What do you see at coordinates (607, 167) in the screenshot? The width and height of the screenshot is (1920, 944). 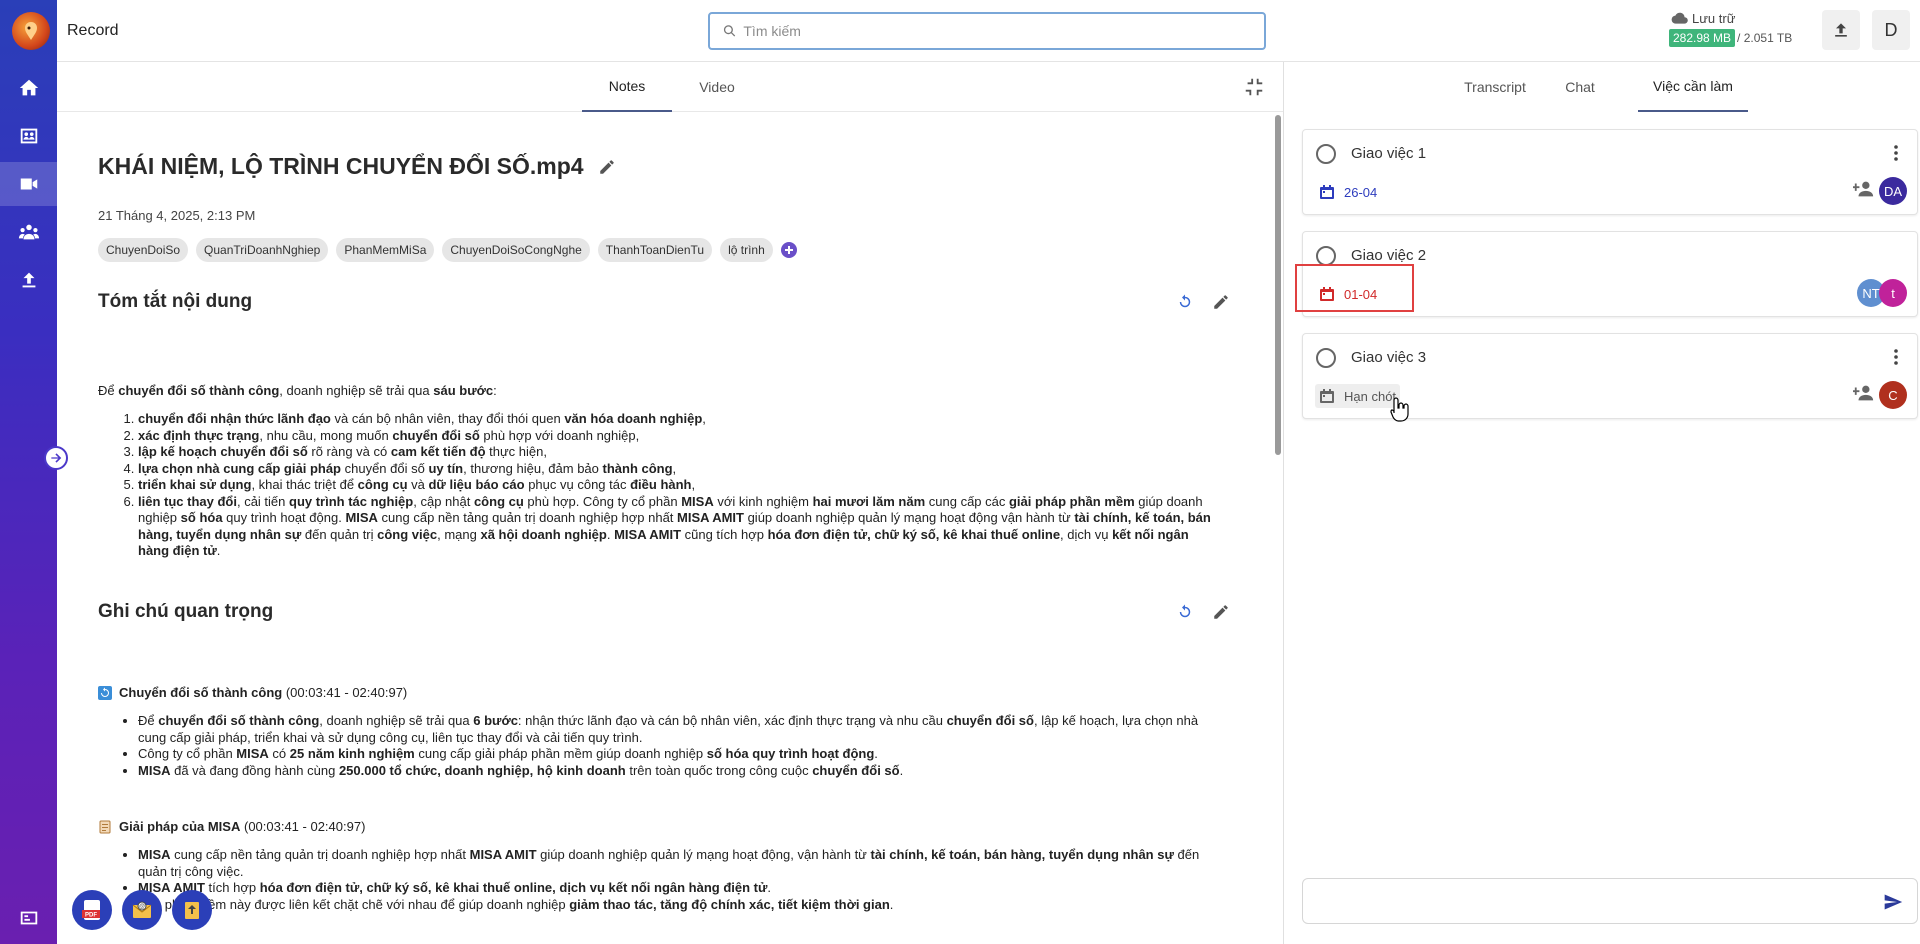 I see `edit-title-button` at bounding box center [607, 167].